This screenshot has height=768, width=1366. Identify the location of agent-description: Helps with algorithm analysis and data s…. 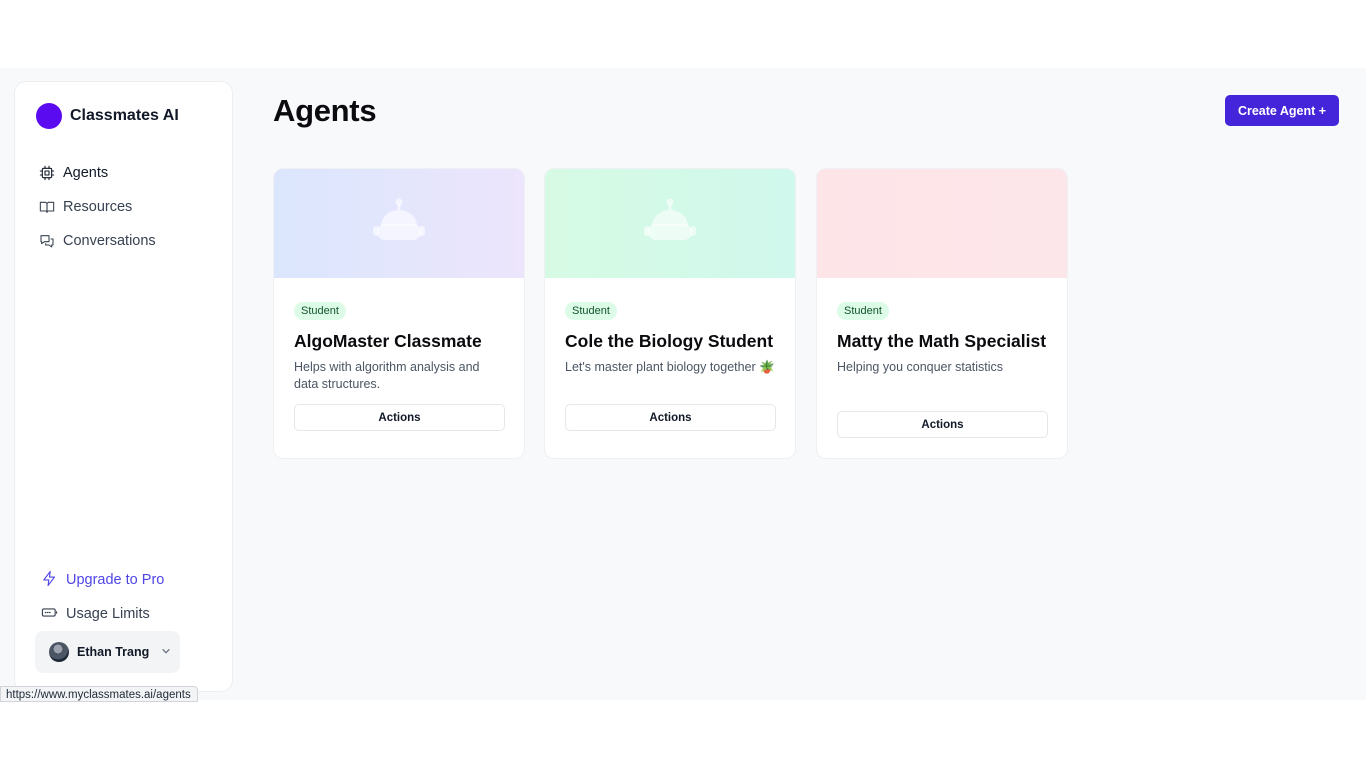
(387, 375).